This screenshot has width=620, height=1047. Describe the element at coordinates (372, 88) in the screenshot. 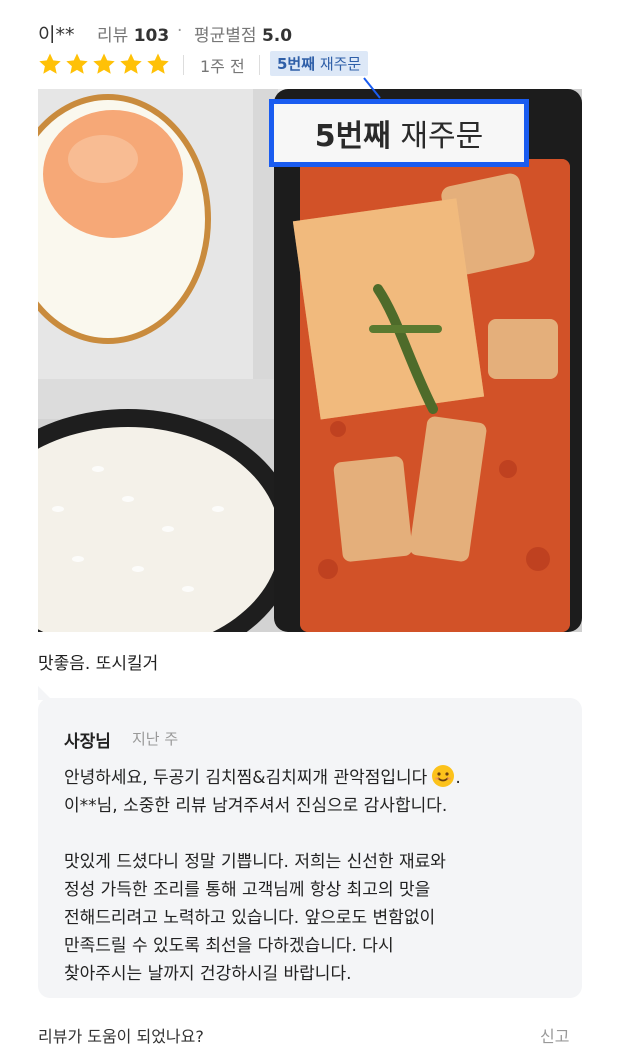

I see `callout-connector` at that location.